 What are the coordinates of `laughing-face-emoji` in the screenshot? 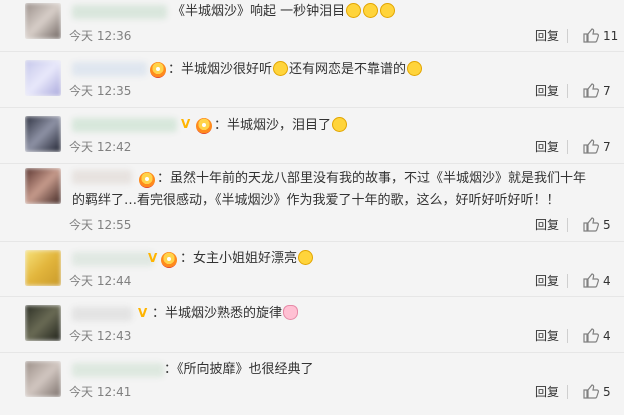 It's located at (415, 68).